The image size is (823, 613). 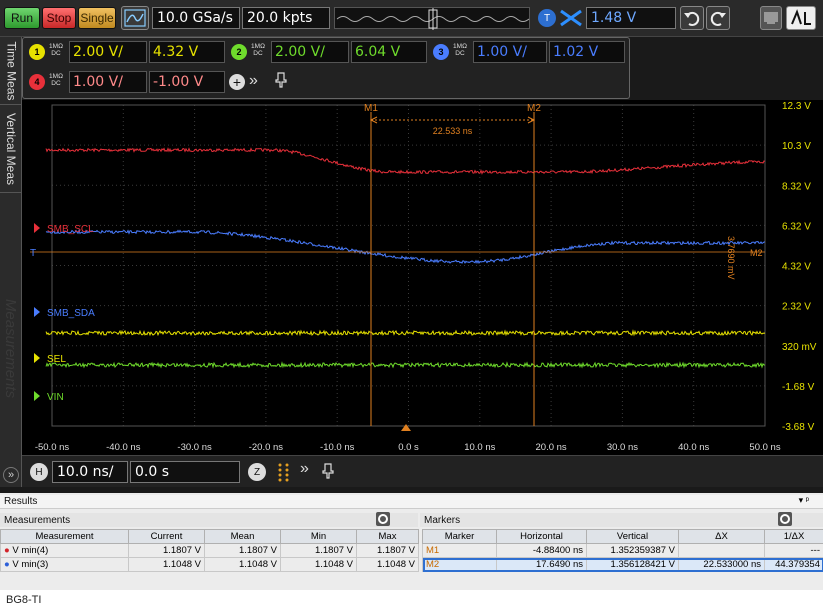 I want to click on x-tick-label: 20.0 ns, so click(x=551, y=447).